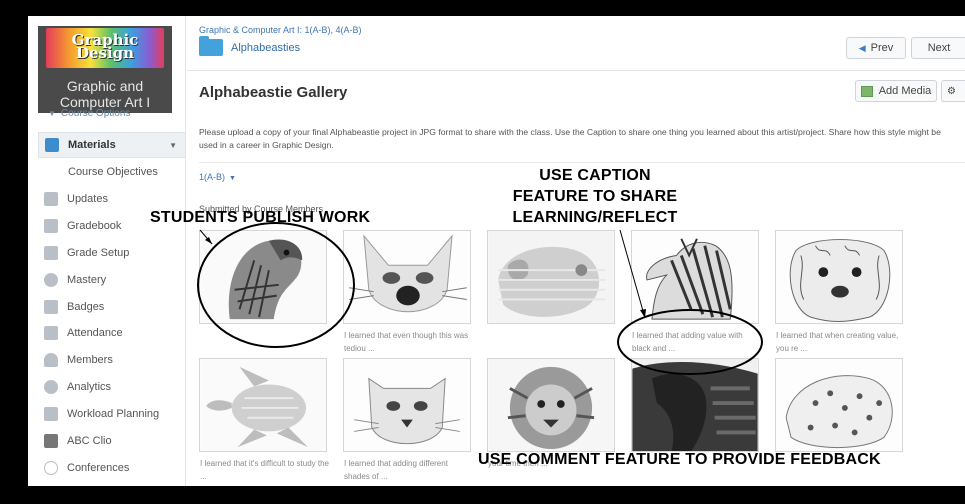 Image resolution: width=965 pixels, height=504 pixels. I want to click on course-options-label: Course Options, so click(95, 113).